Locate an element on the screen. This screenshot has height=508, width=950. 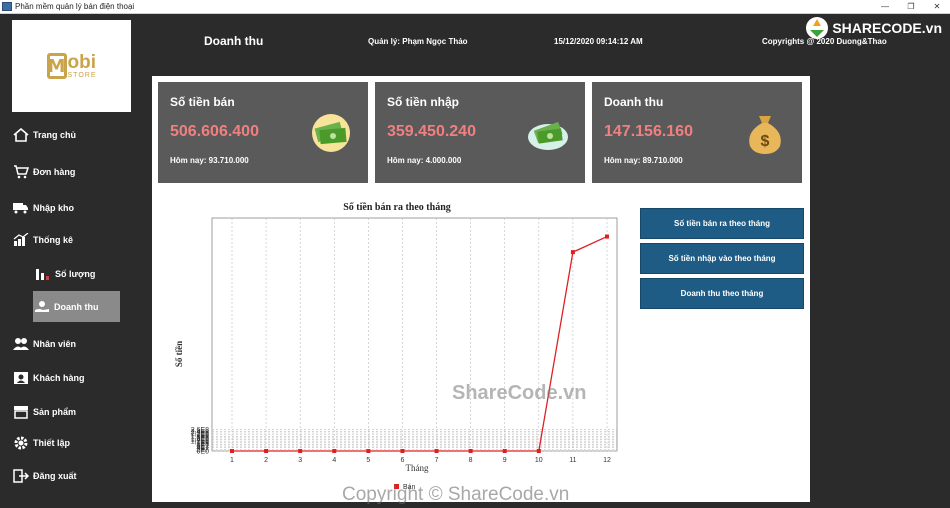
store-icon is located at coordinates (21, 412).